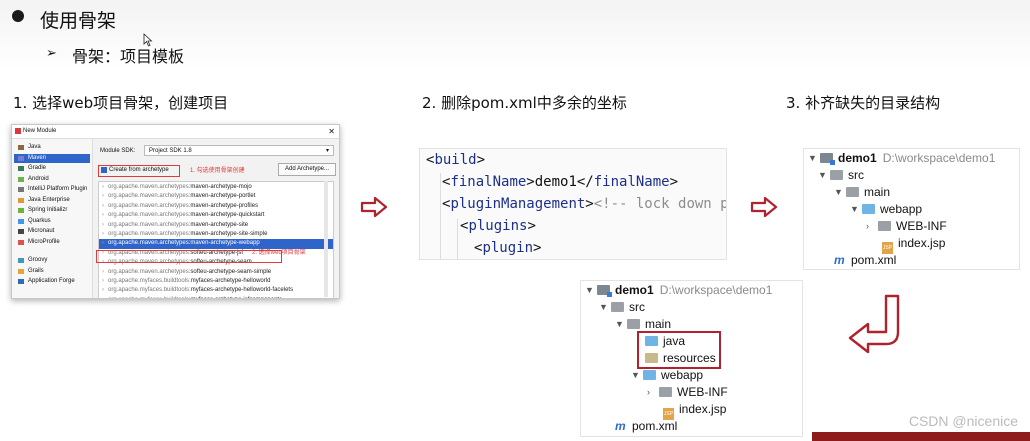  I want to click on sidebar-item: Groovy, so click(52, 260).